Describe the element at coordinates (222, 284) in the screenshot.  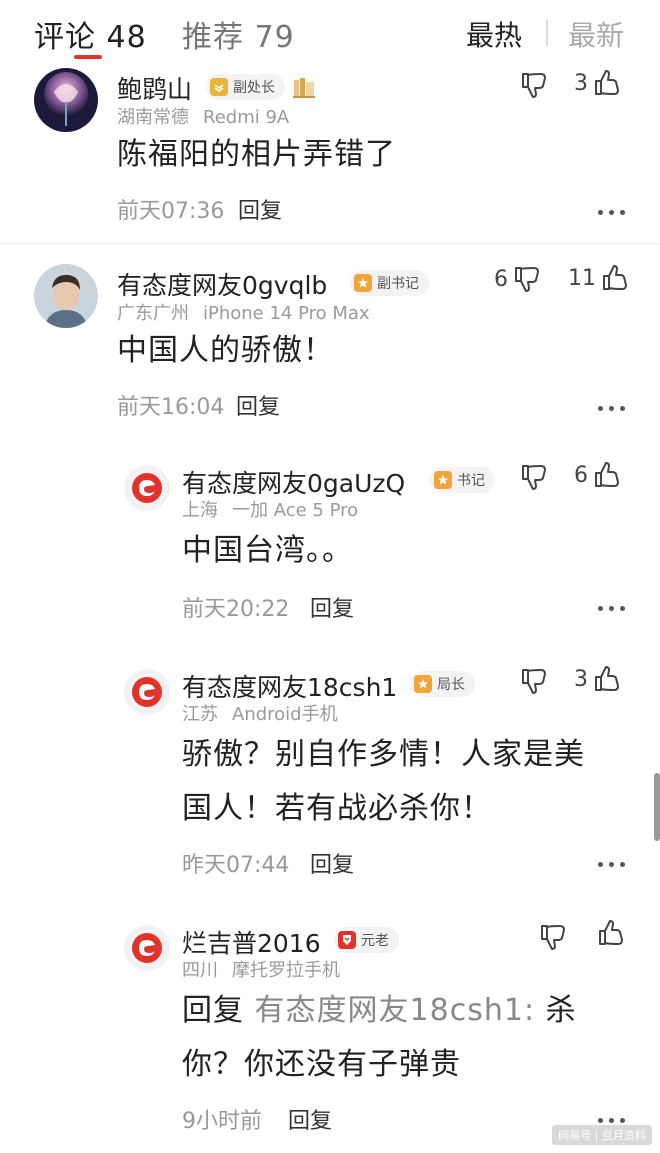
I see `comment-username: 有态度网友0gvqlb` at that location.